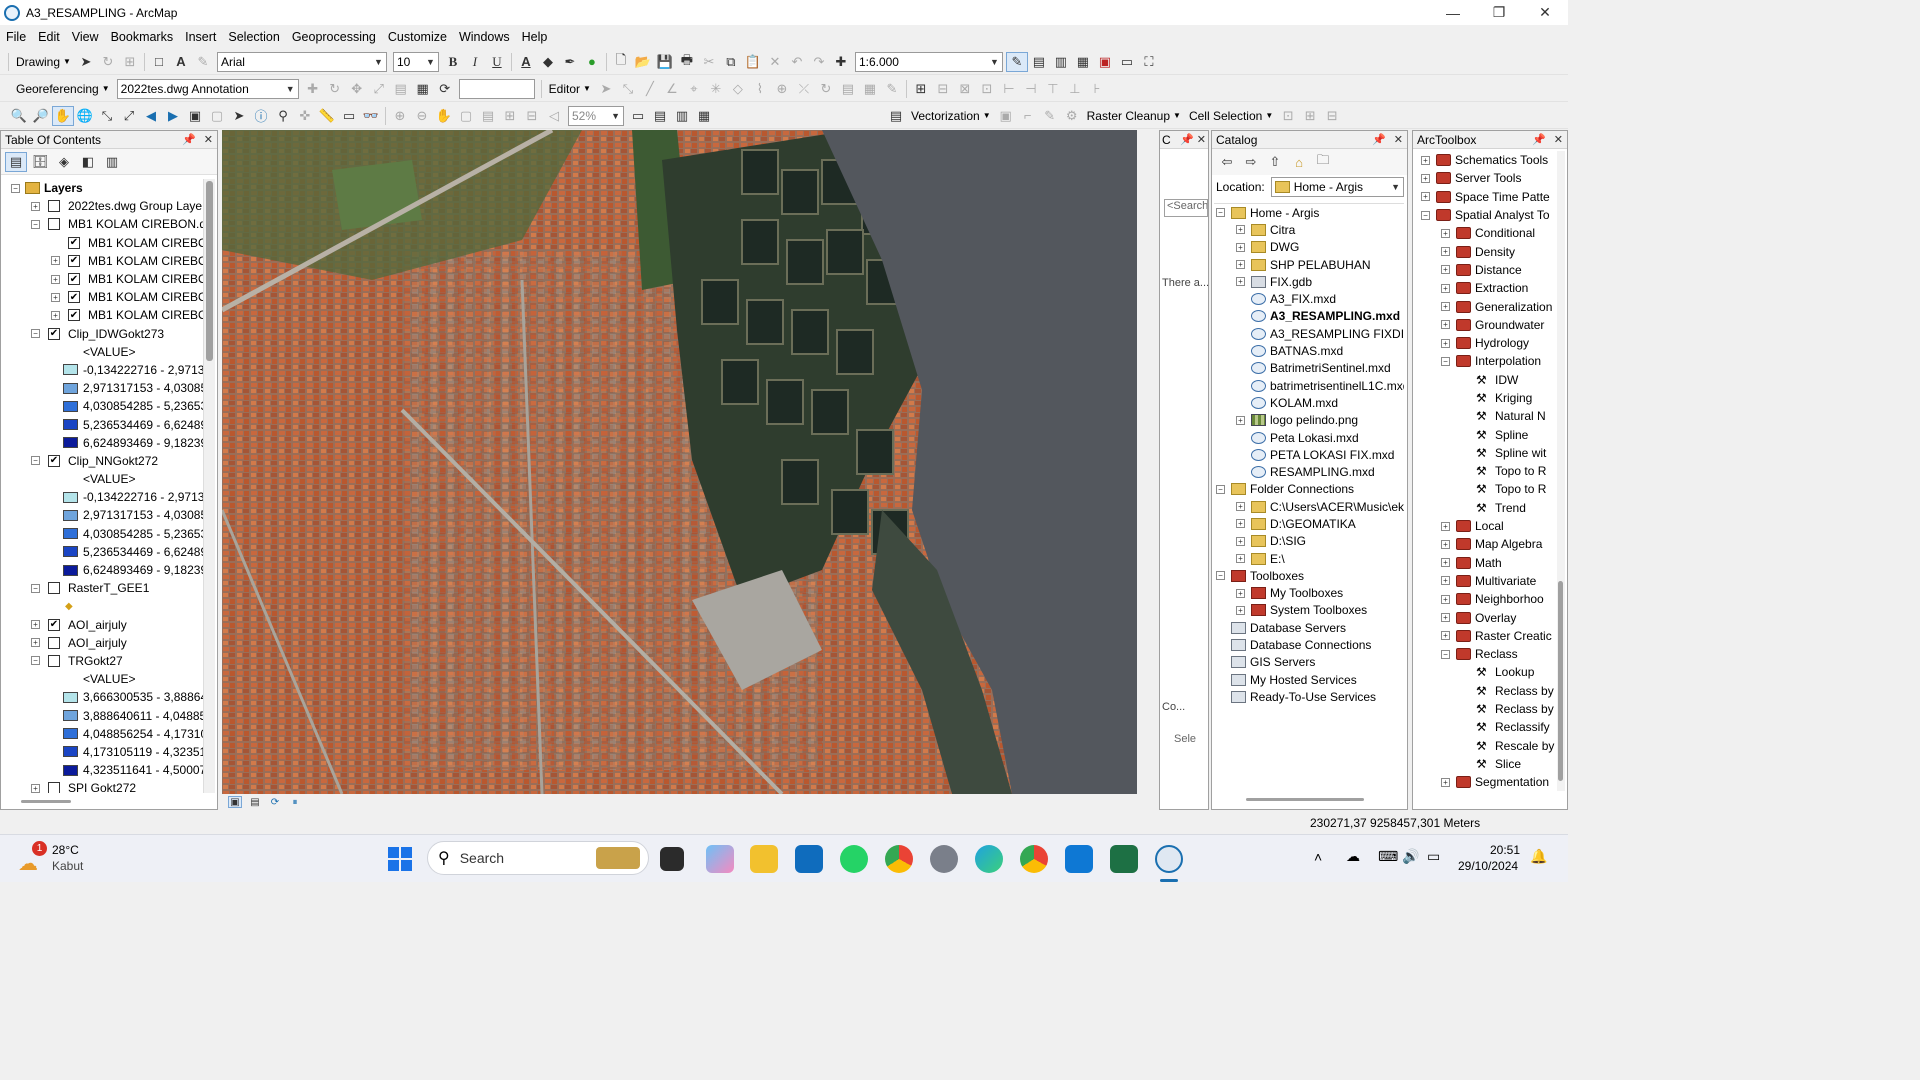 The width and height of the screenshot is (1920, 1080). I want to click on spatial-adjust-icon: ⊠, so click(965, 89).